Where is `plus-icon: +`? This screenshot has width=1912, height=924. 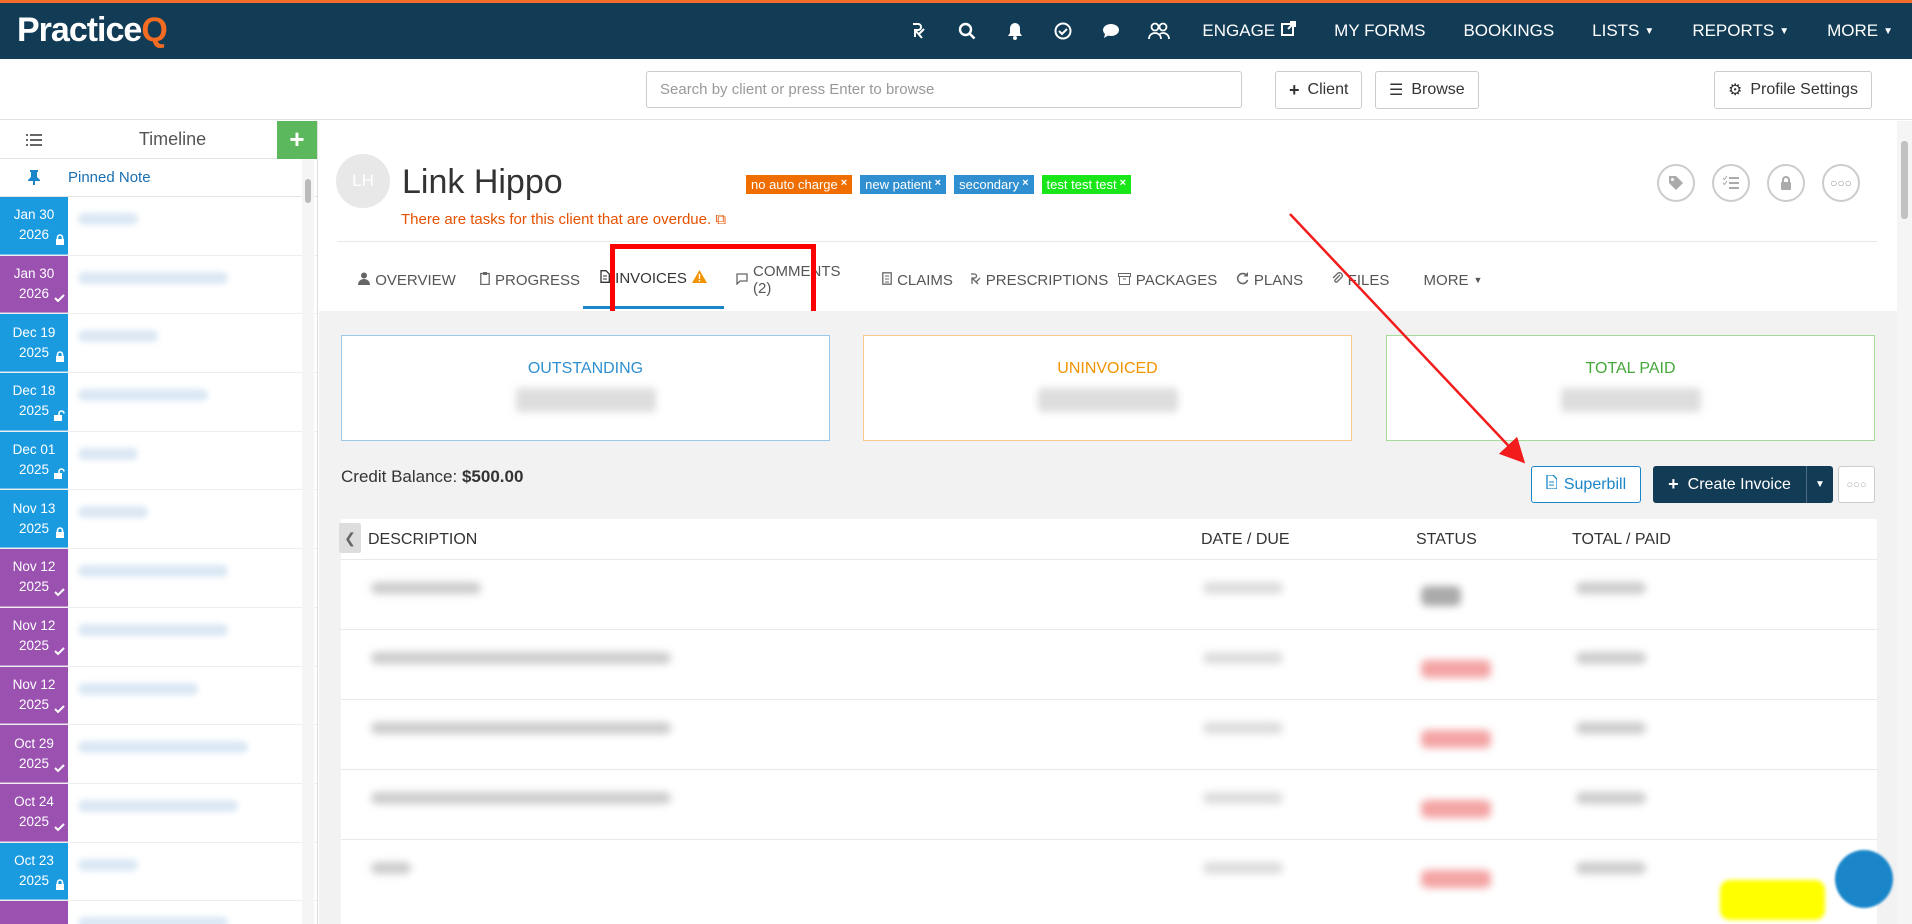
plus-icon: + is located at coordinates (1294, 89).